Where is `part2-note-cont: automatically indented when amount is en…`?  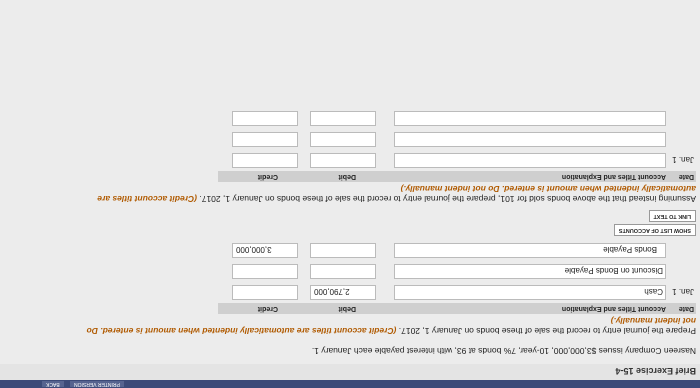
part2-note-cont: automatically indented when amount is en… is located at coordinates (548, 189).